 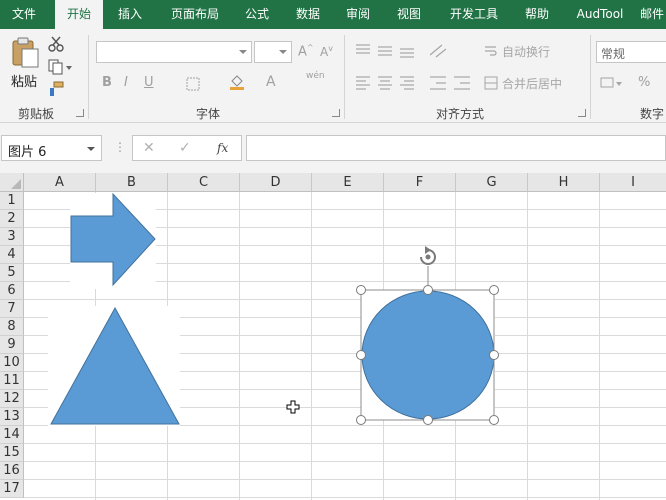 I want to click on row-header-15: 15, so click(x=12, y=453).